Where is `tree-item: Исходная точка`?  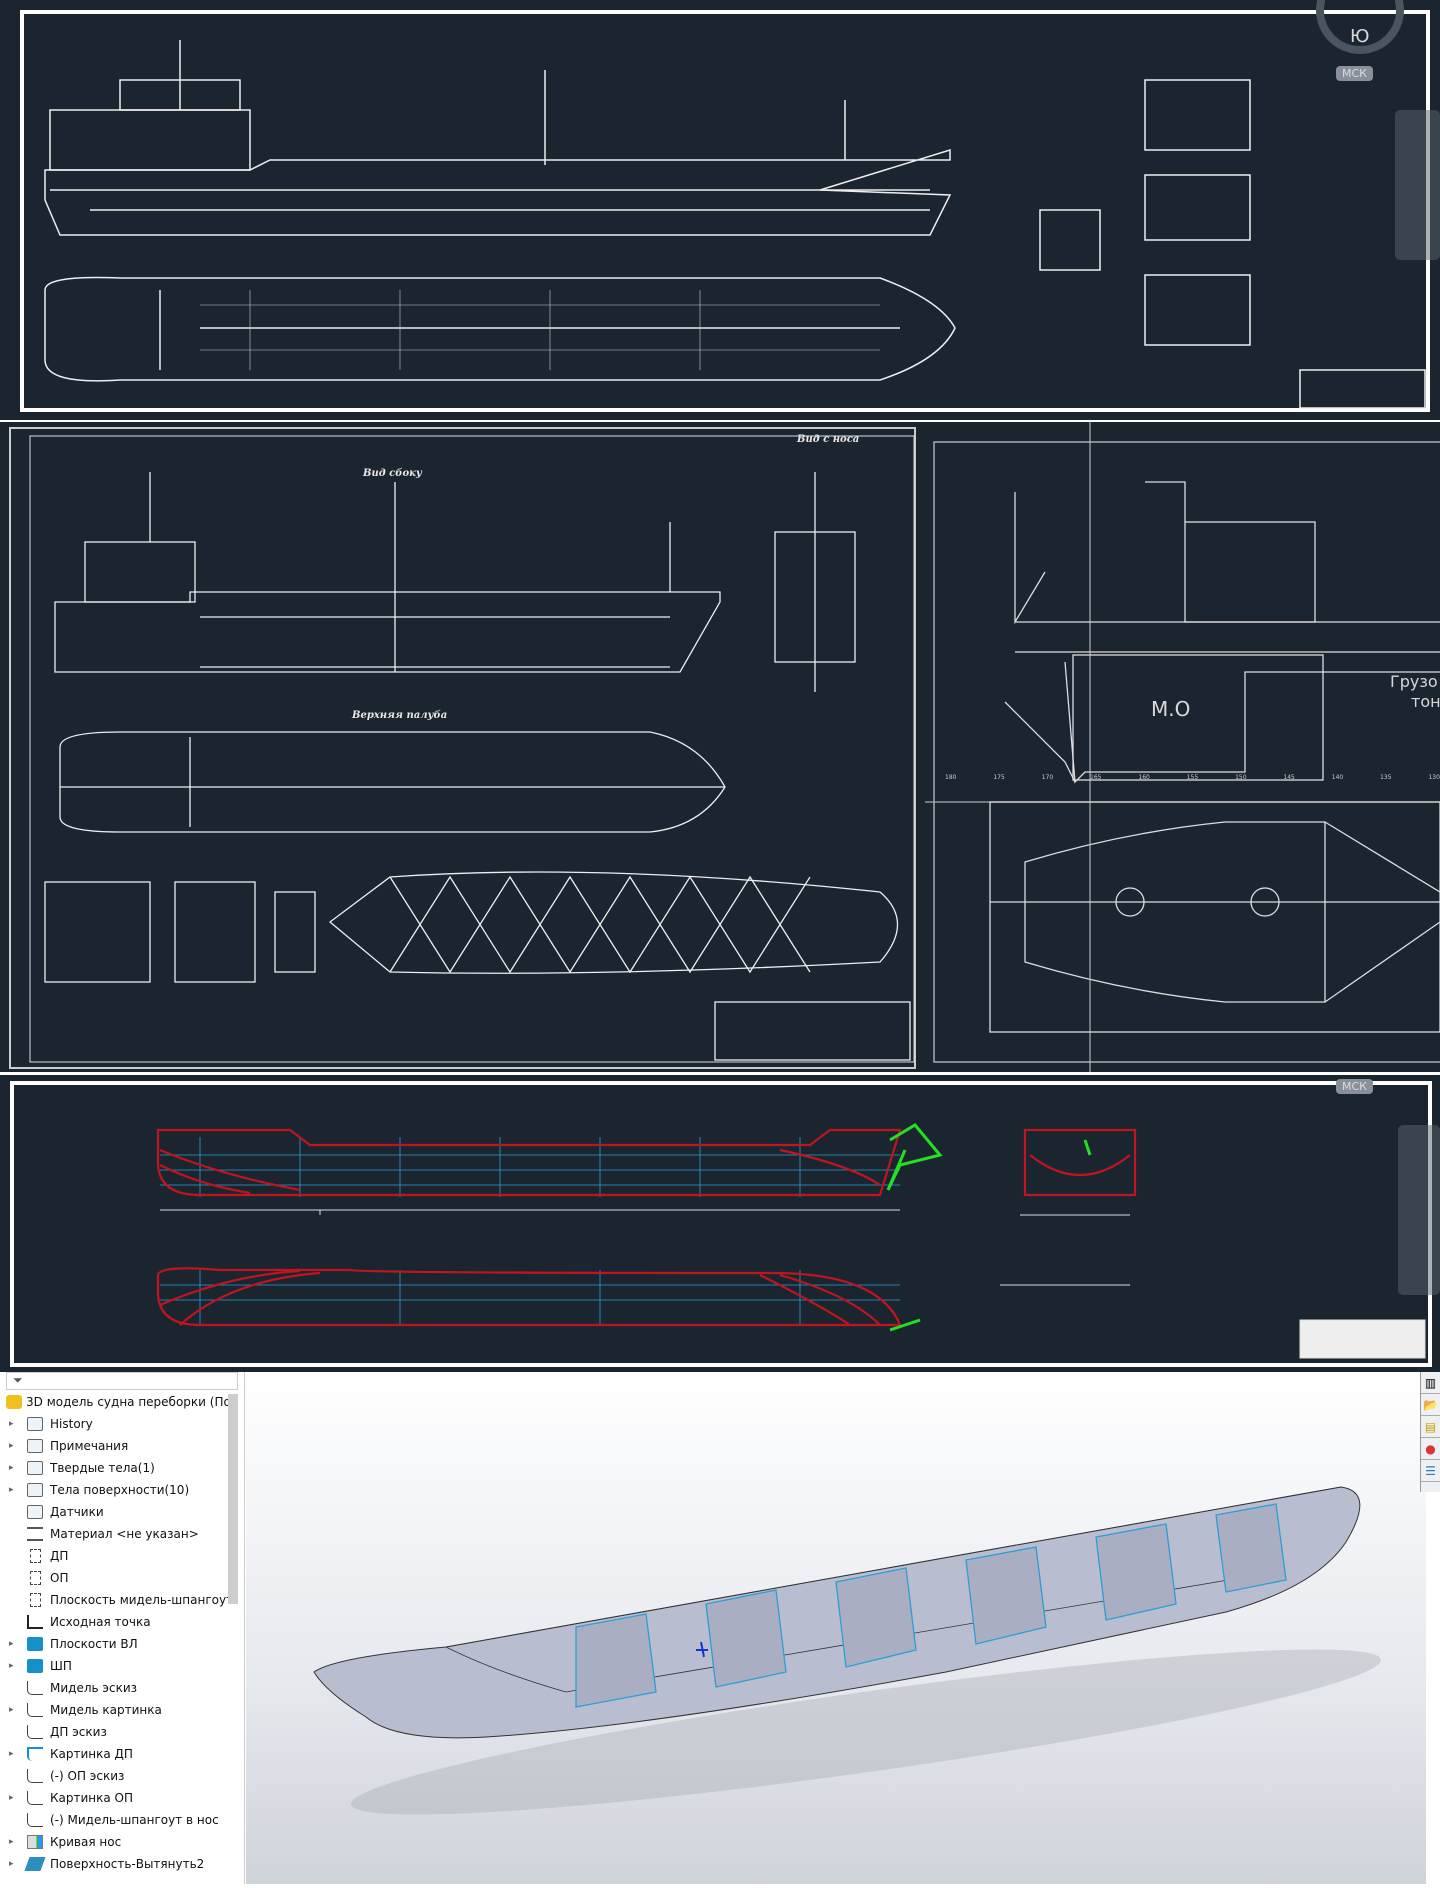
tree-item: Исходная точка is located at coordinates (114, 1622).